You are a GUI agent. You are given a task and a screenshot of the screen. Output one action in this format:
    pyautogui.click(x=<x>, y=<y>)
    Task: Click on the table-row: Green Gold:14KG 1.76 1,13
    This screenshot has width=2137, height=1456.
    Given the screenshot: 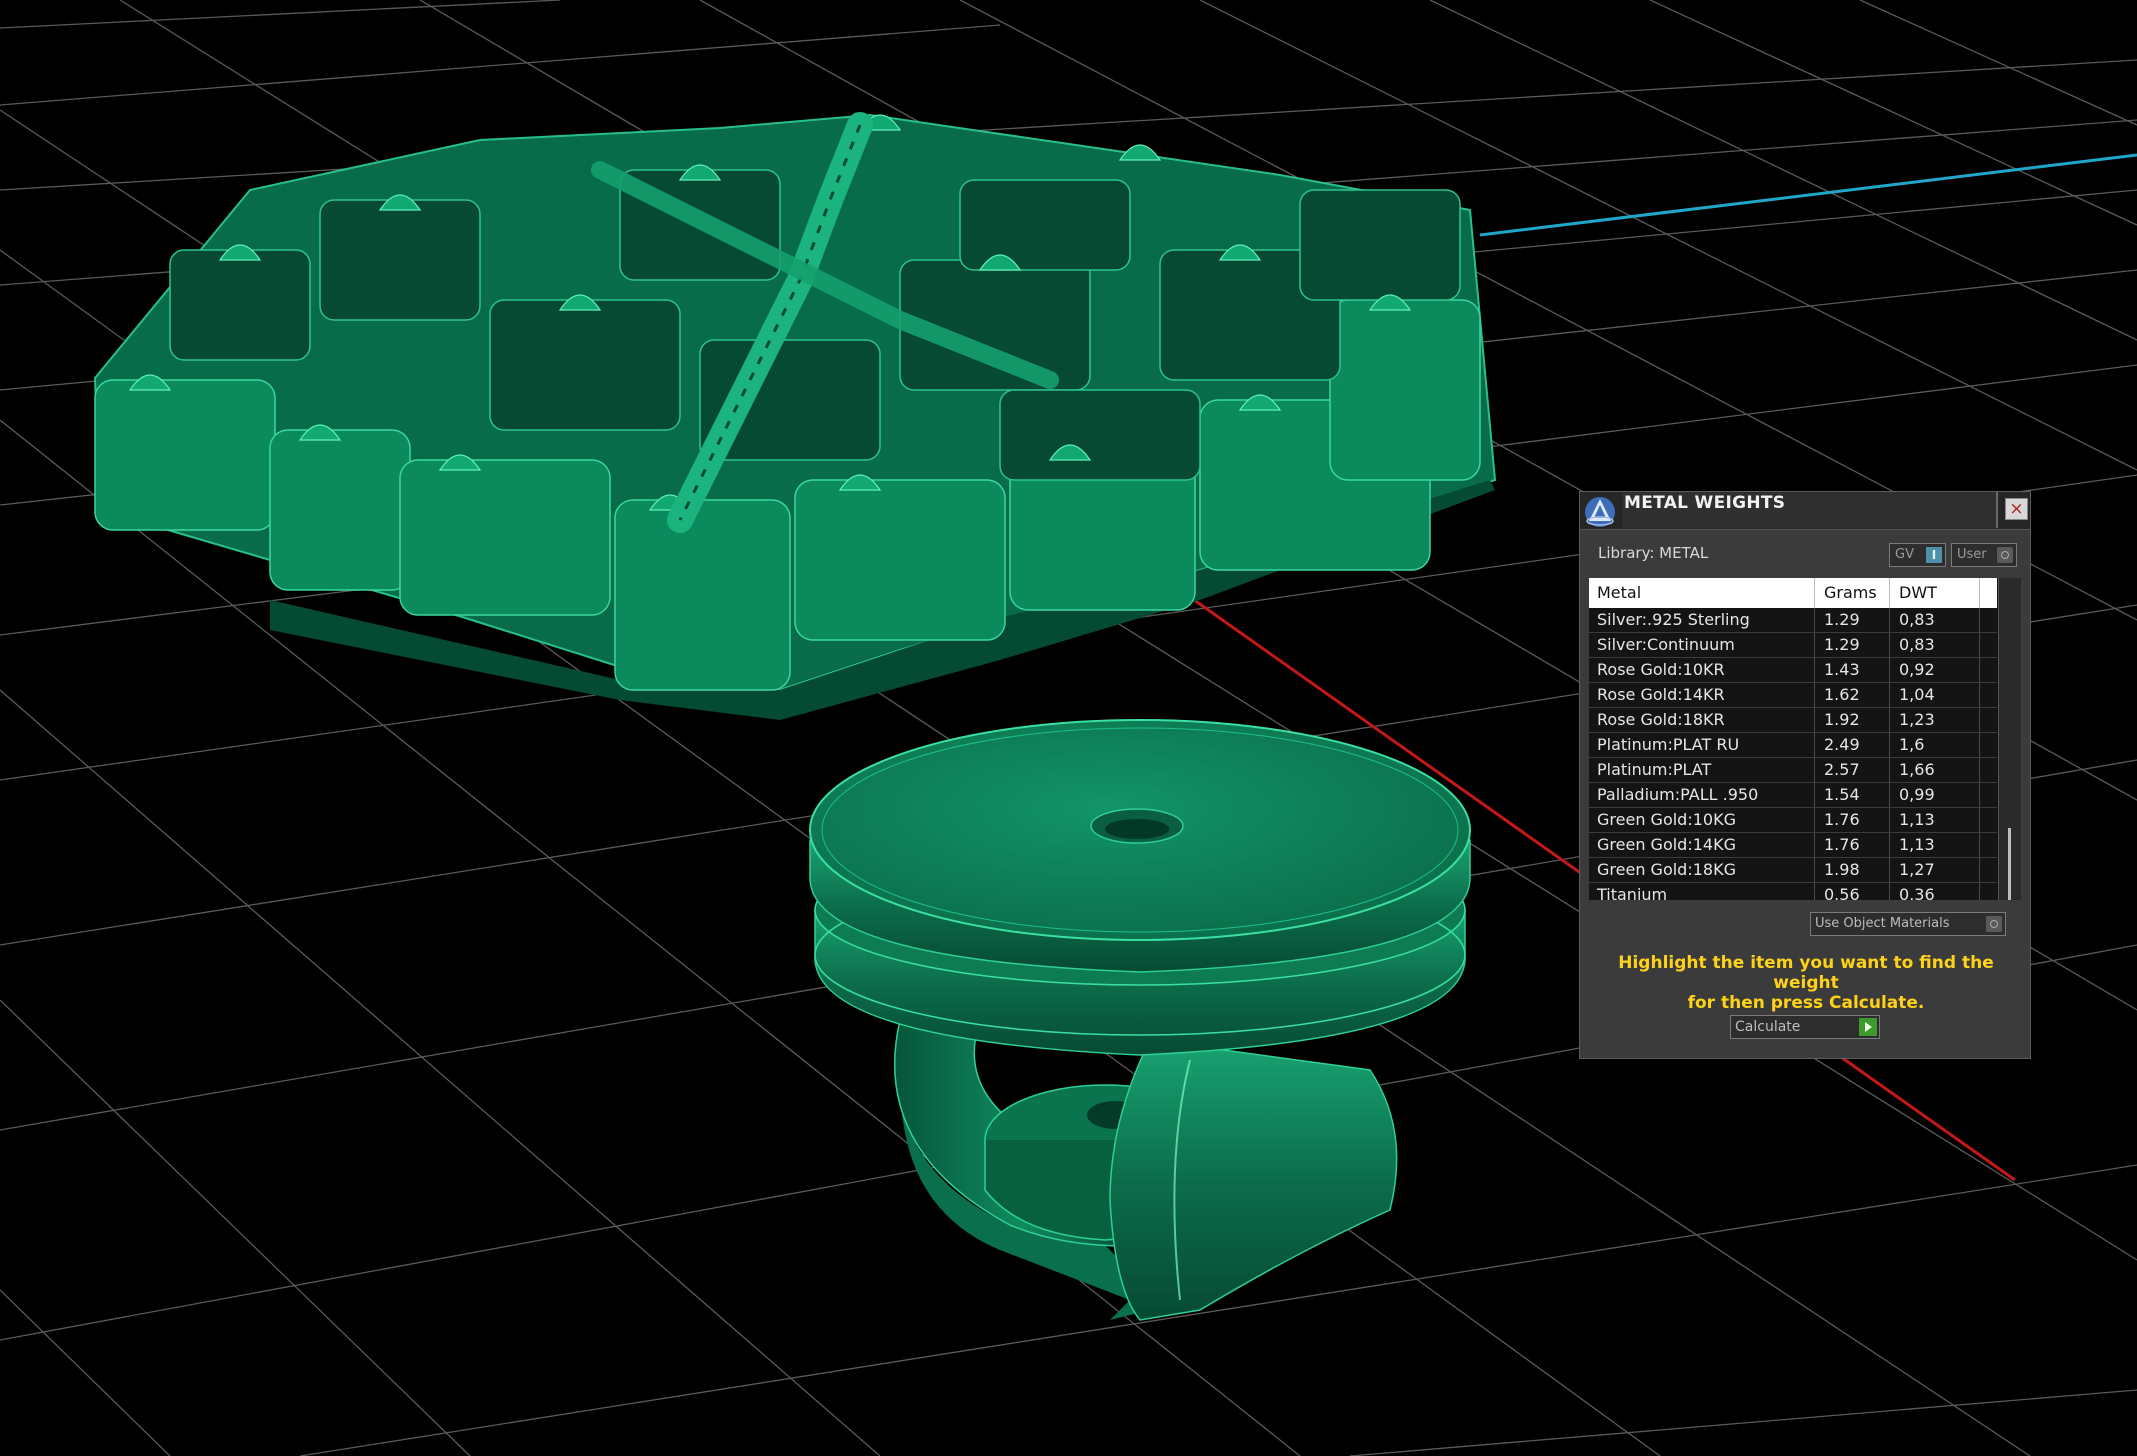 What is the action you would take?
    pyautogui.click(x=1793, y=845)
    